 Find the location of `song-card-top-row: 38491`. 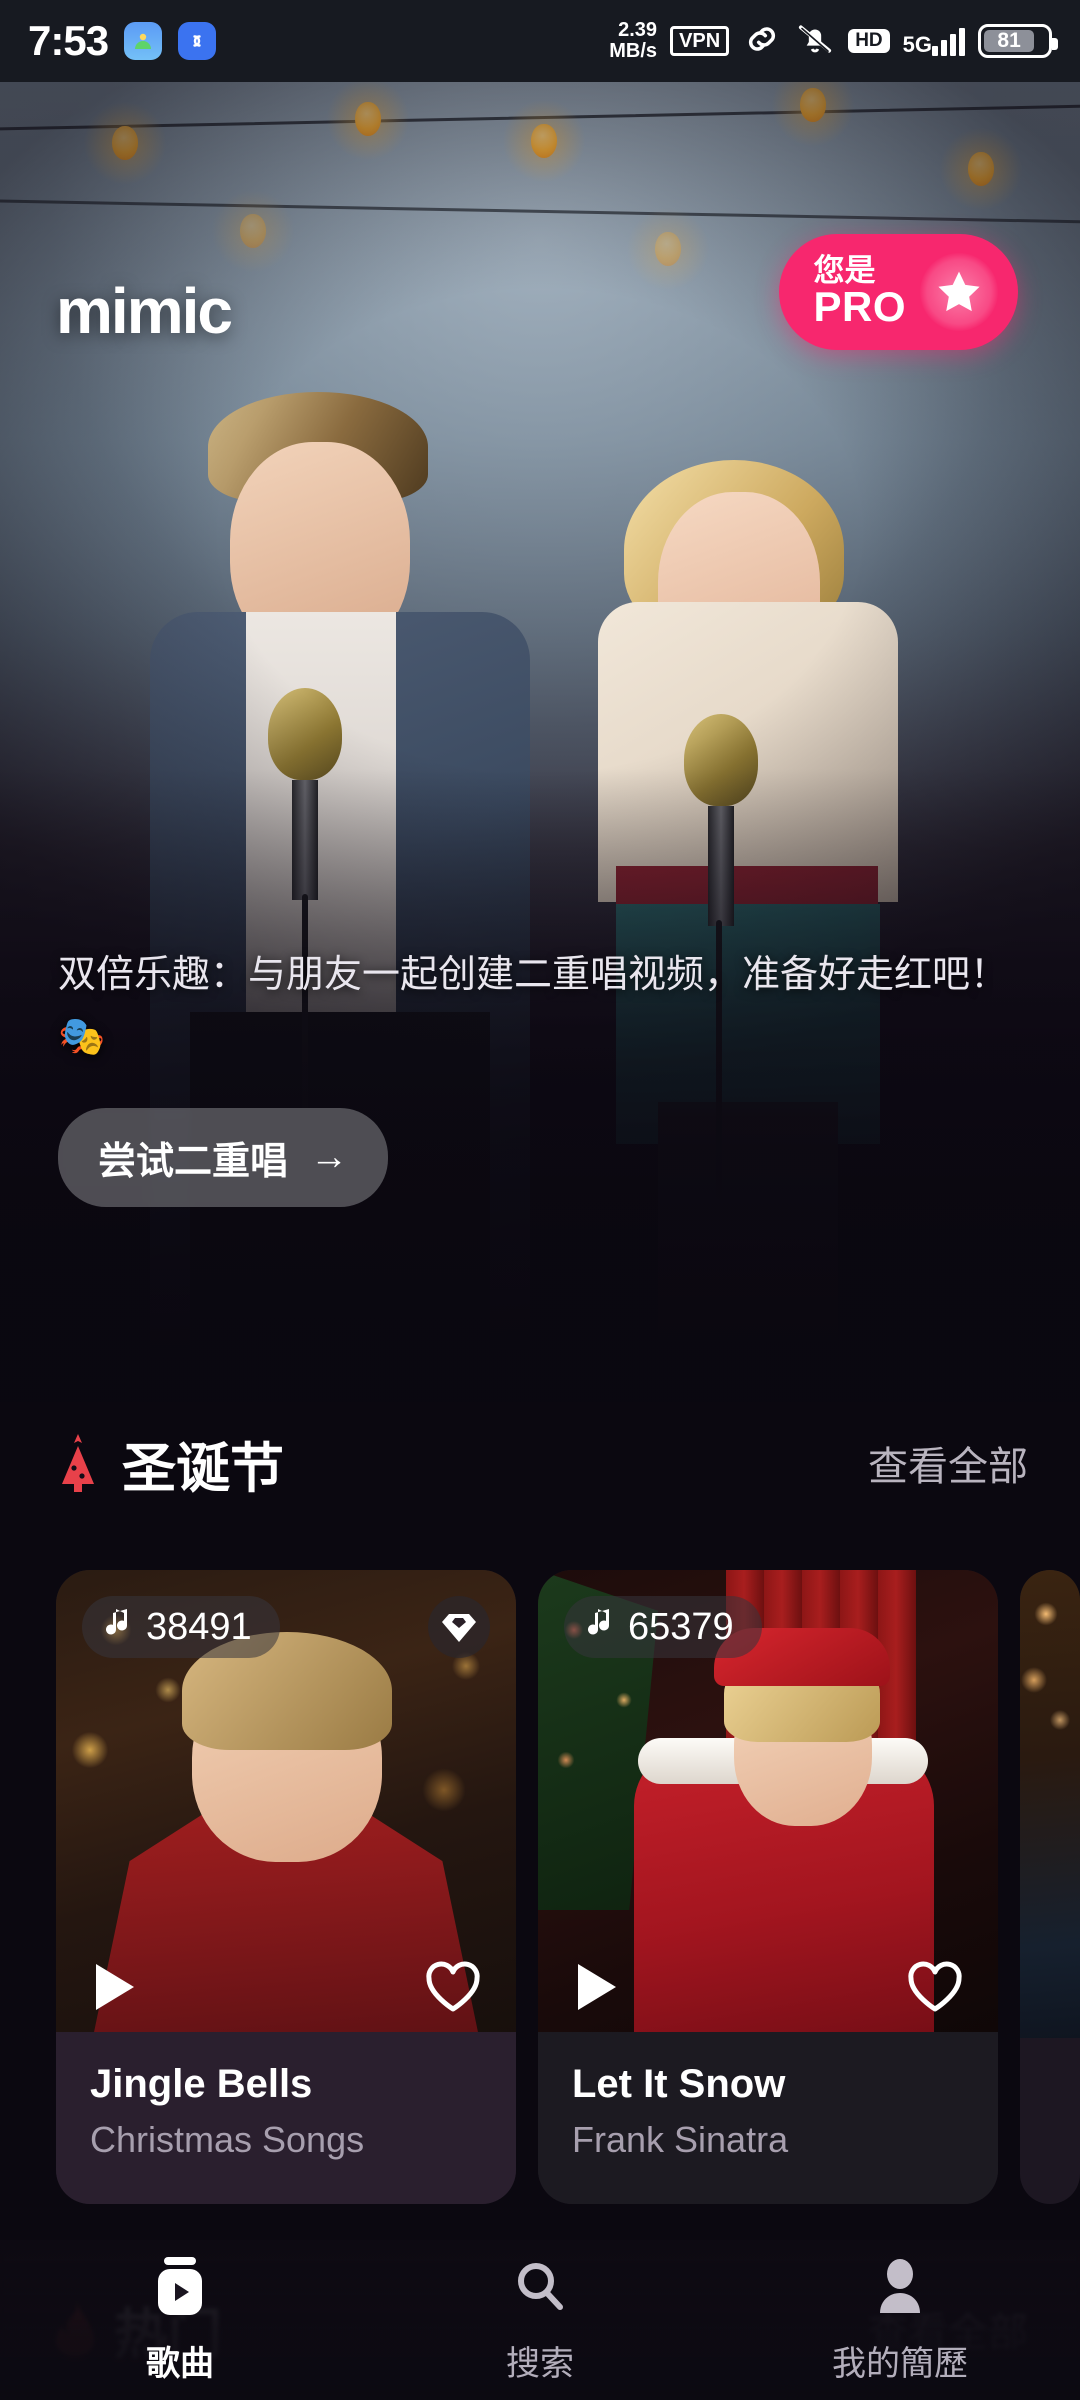

song-card-top-row: 38491 is located at coordinates (286, 1627).